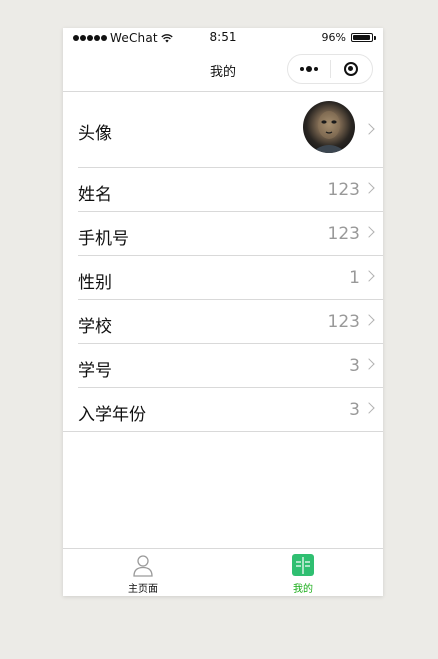  Describe the element at coordinates (230, 190) in the screenshot. I see `name-row: 姓名 123` at that location.